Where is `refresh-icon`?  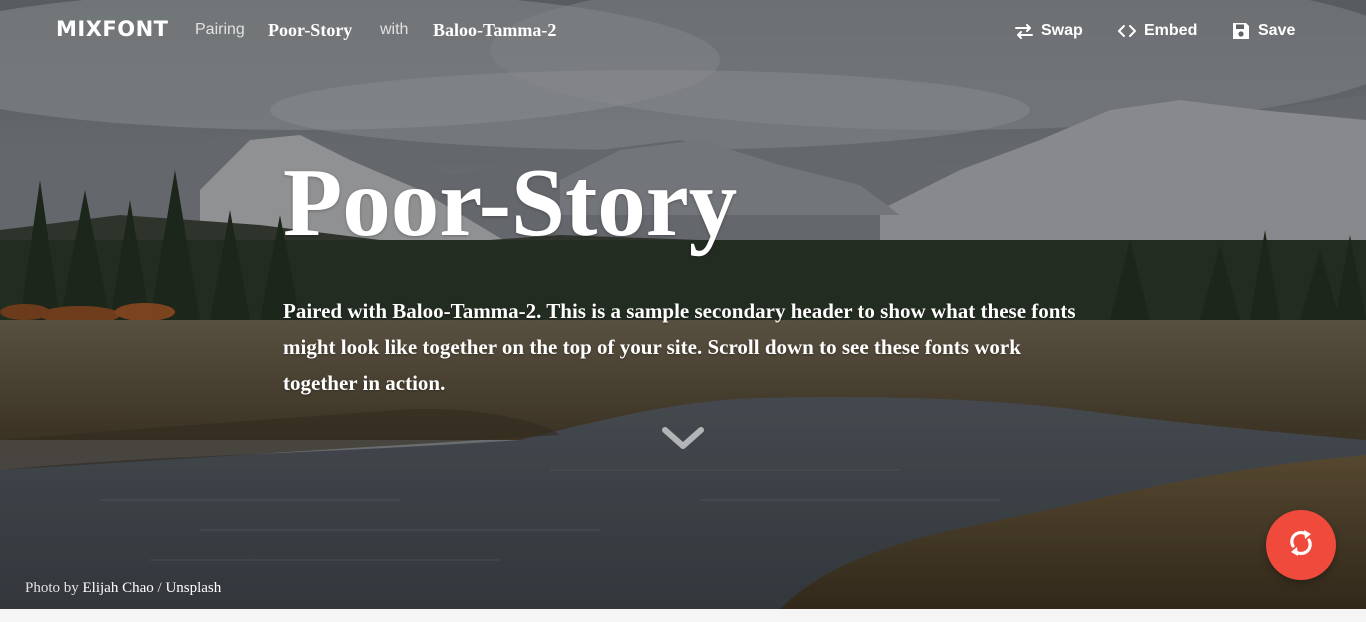
refresh-icon is located at coordinates (1301, 545).